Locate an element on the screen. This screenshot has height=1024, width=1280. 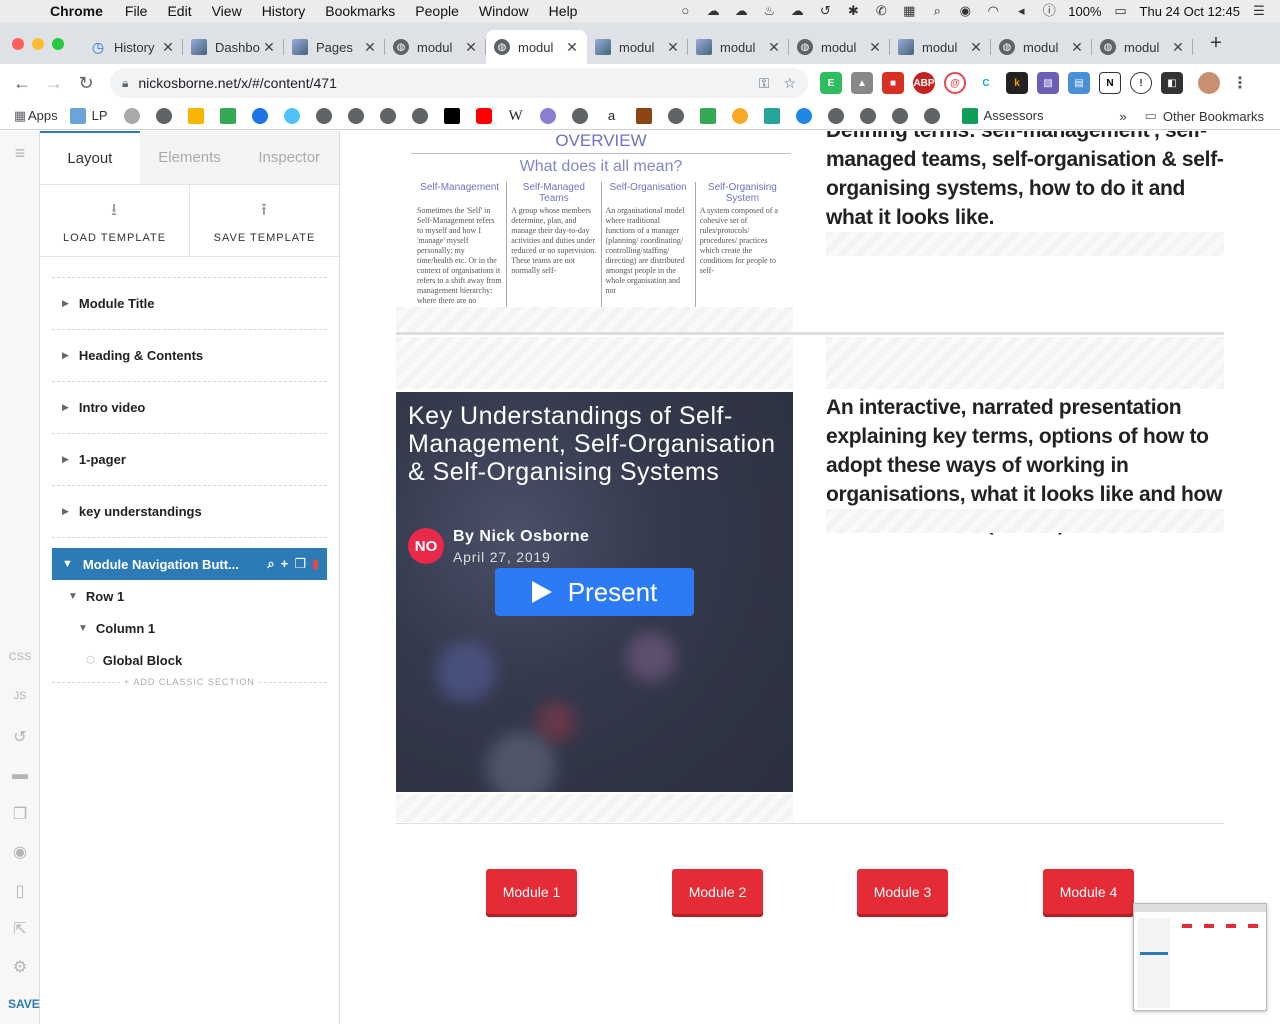
layers-icon: ❐ is located at coordinates (20, 814).